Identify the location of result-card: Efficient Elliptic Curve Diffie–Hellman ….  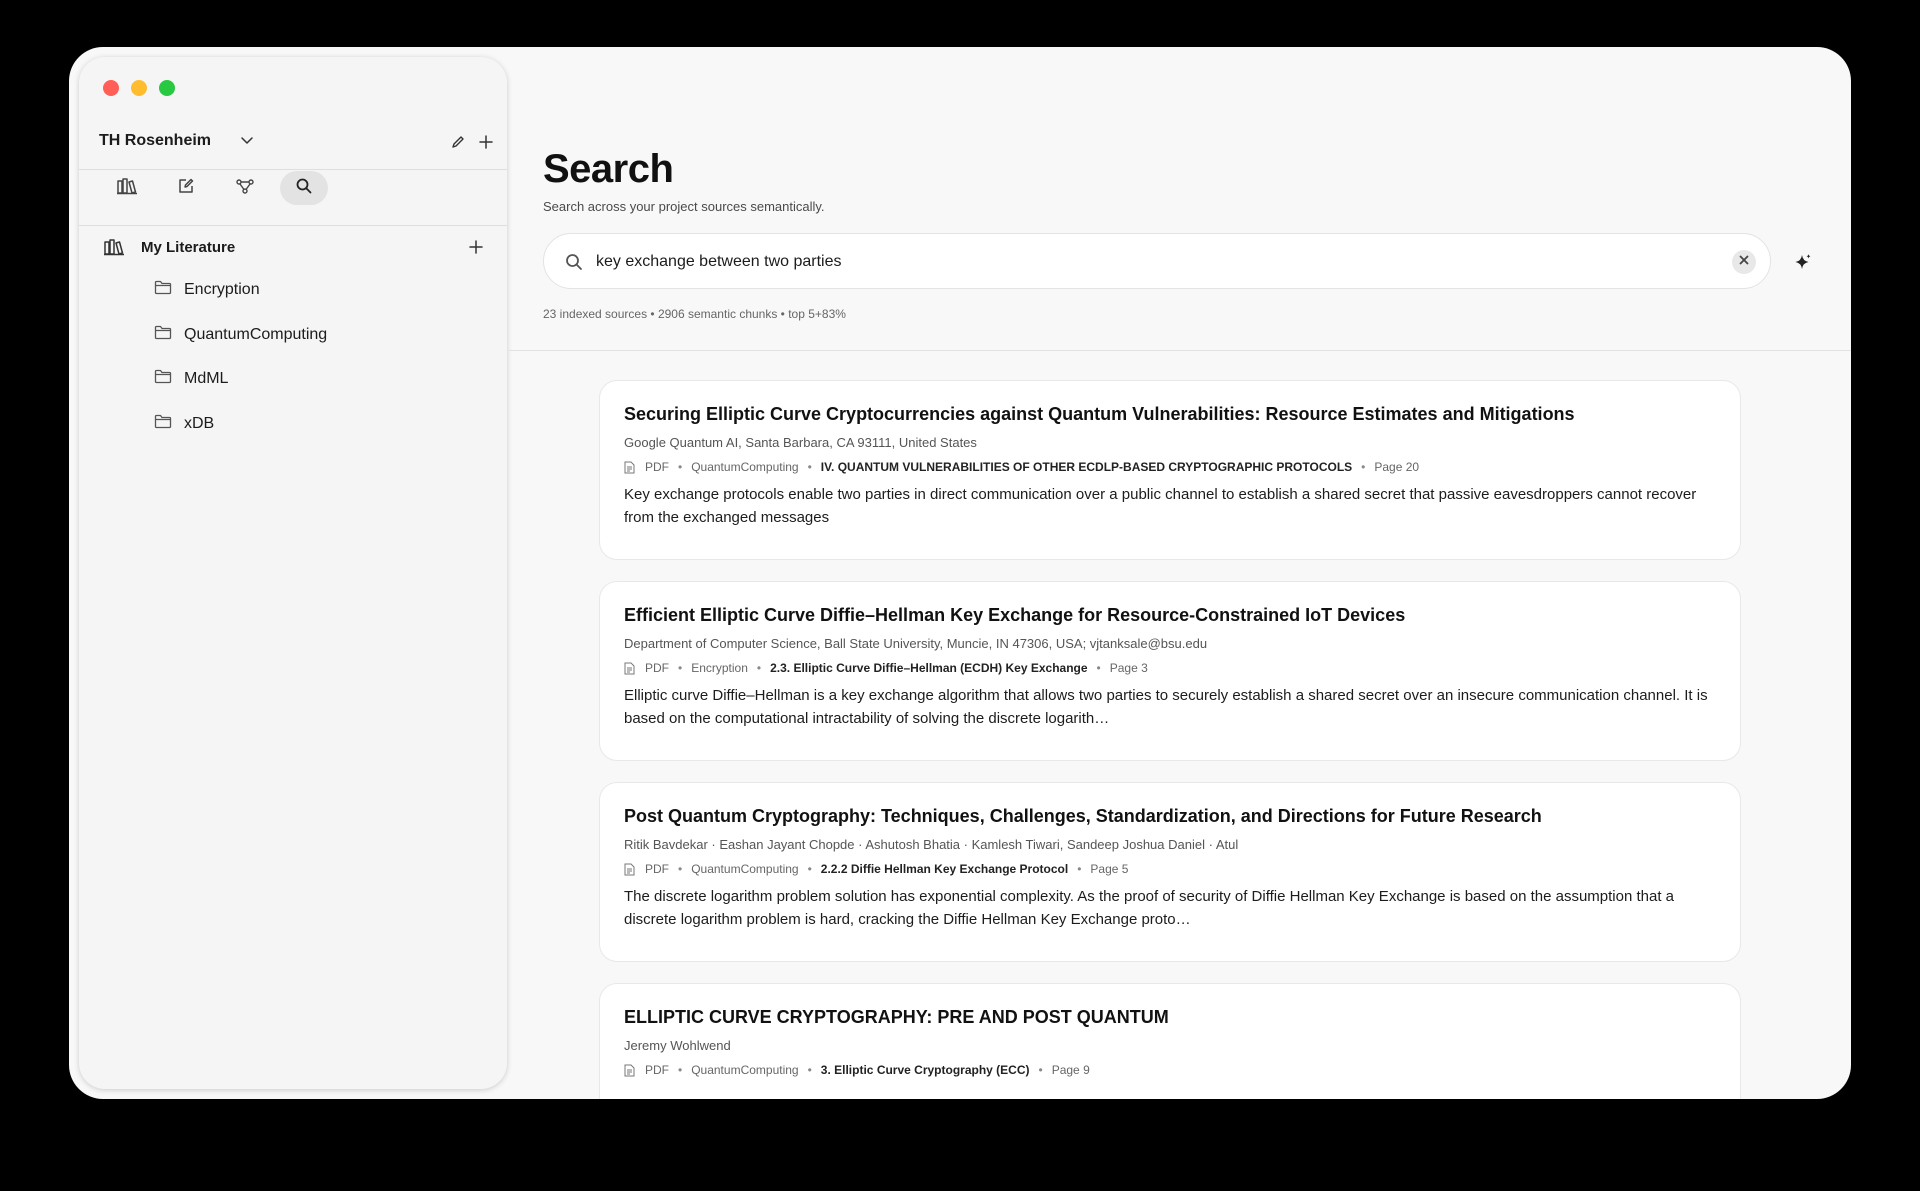
(1170, 671).